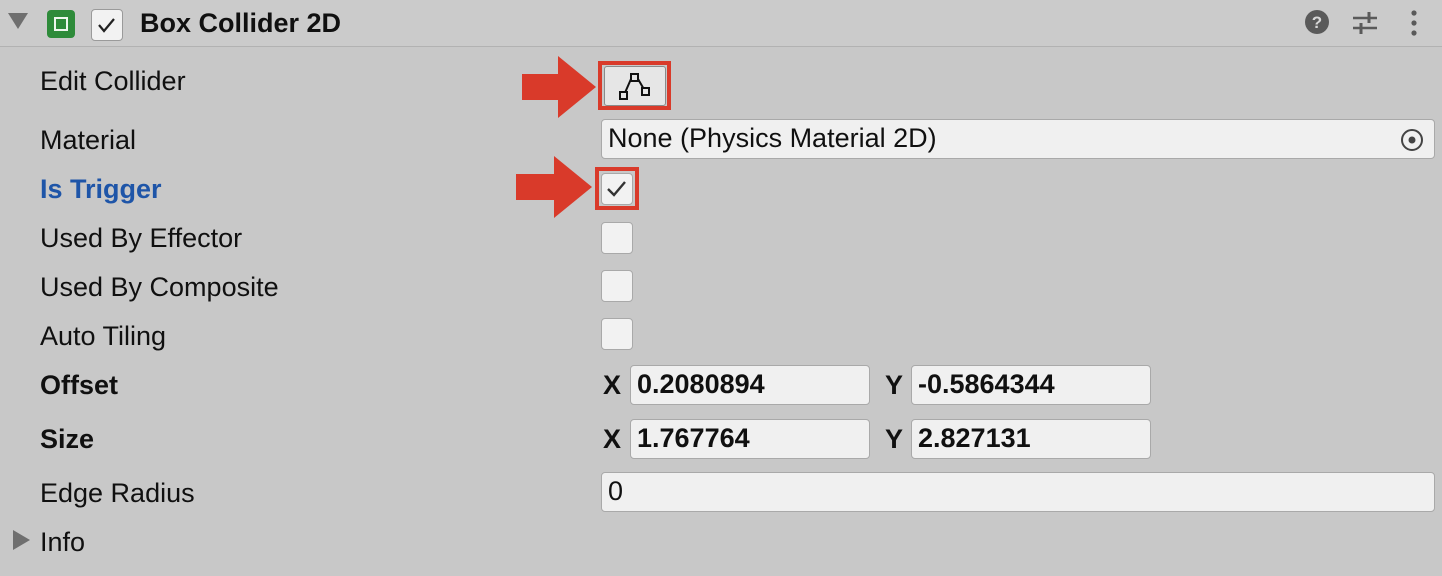 The image size is (1442, 576). Describe the element at coordinates (894, 439) in the screenshot. I see `size-y-label: Y` at that location.